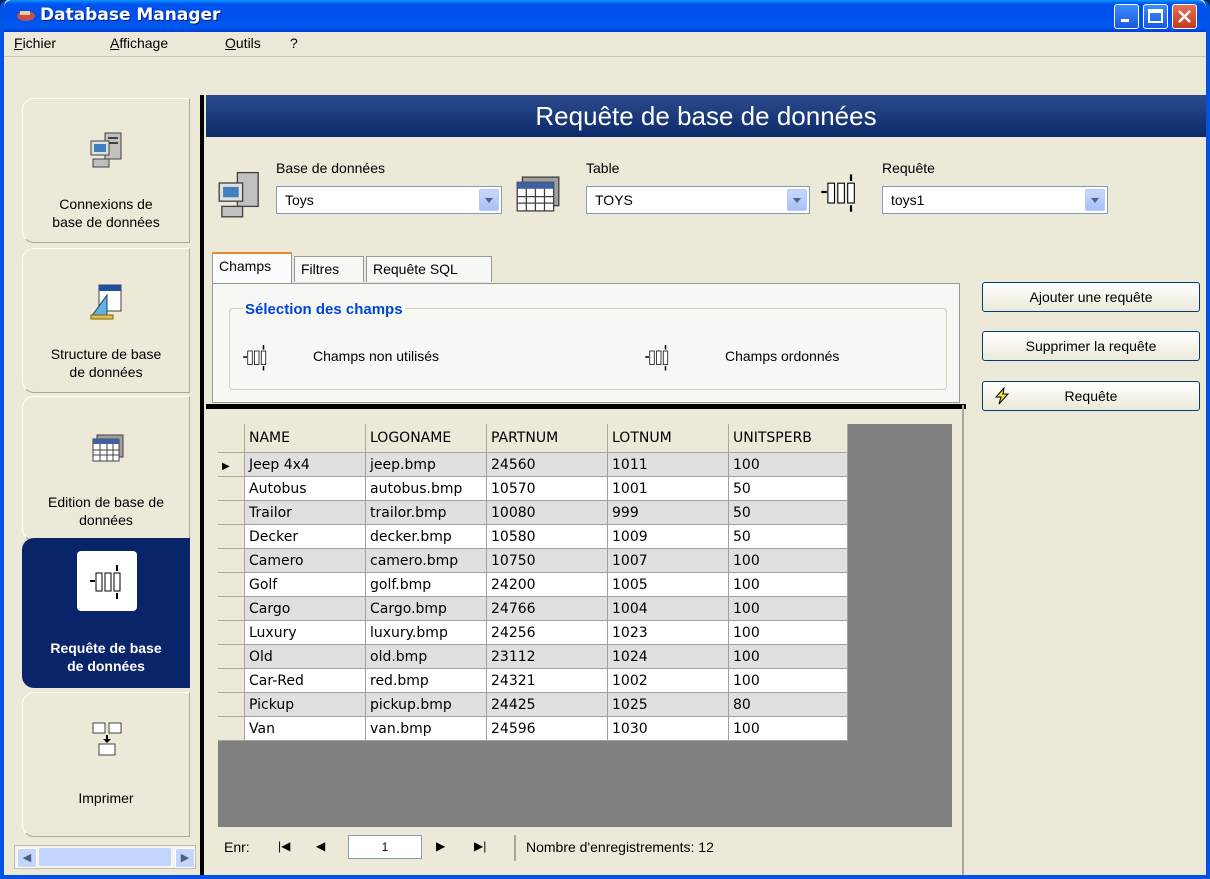 The width and height of the screenshot is (1210, 879). Describe the element at coordinates (294, 43) in the screenshot. I see `menu-help: ?` at that location.